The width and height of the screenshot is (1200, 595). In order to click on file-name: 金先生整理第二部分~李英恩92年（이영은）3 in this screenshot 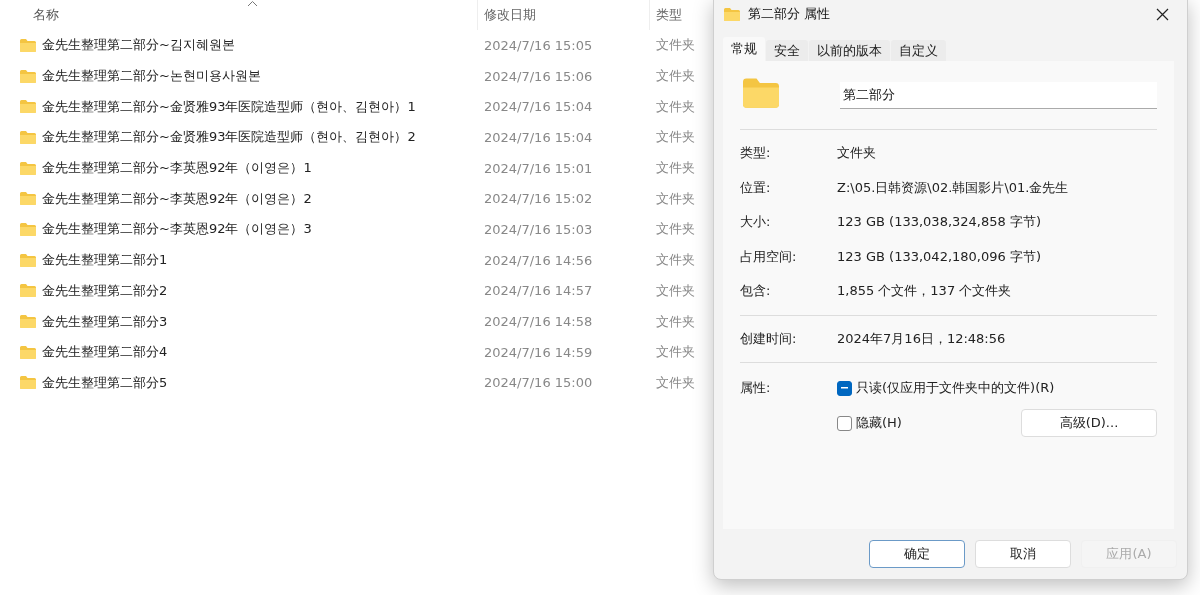, I will do `click(177, 229)`.